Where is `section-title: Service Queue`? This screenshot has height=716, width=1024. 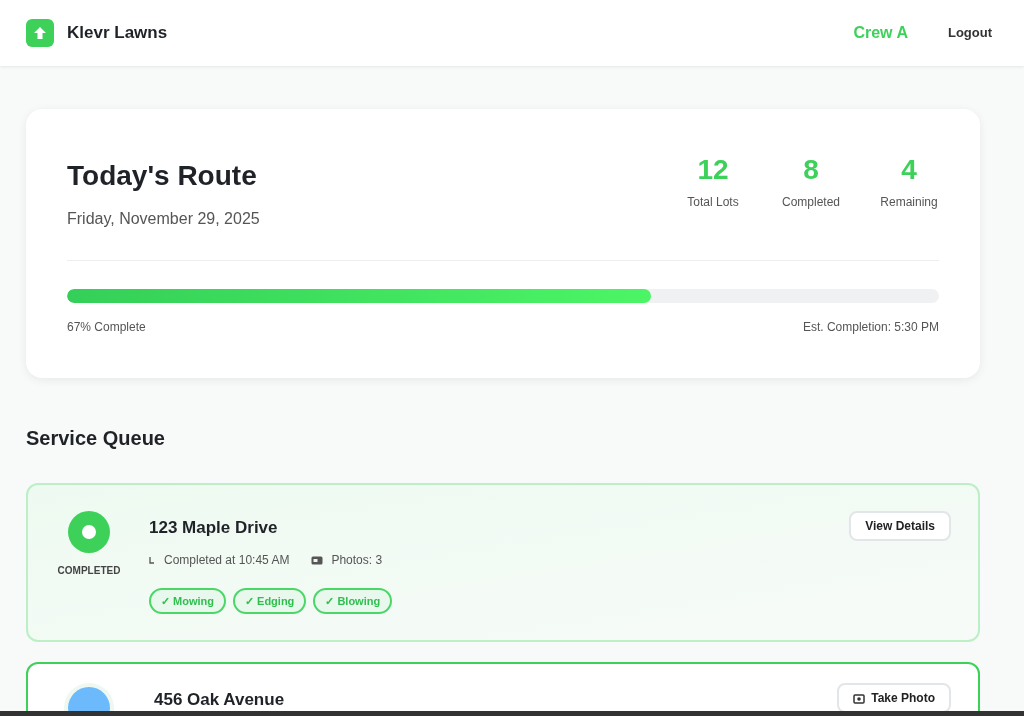
section-title: Service Queue is located at coordinates (96, 438).